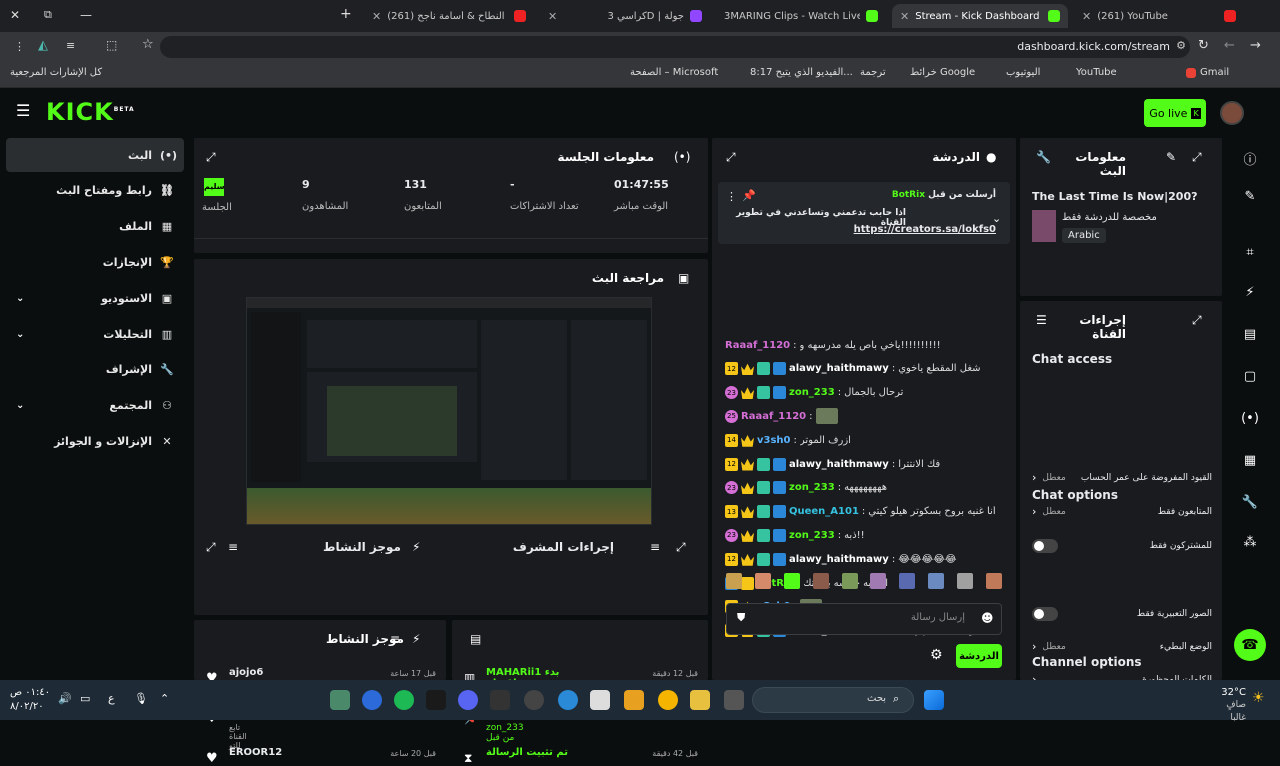 The width and height of the screenshot is (1280, 766). What do you see at coordinates (95, 155) in the screenshot?
I see `sidebar-item-live: البث (•)` at bounding box center [95, 155].